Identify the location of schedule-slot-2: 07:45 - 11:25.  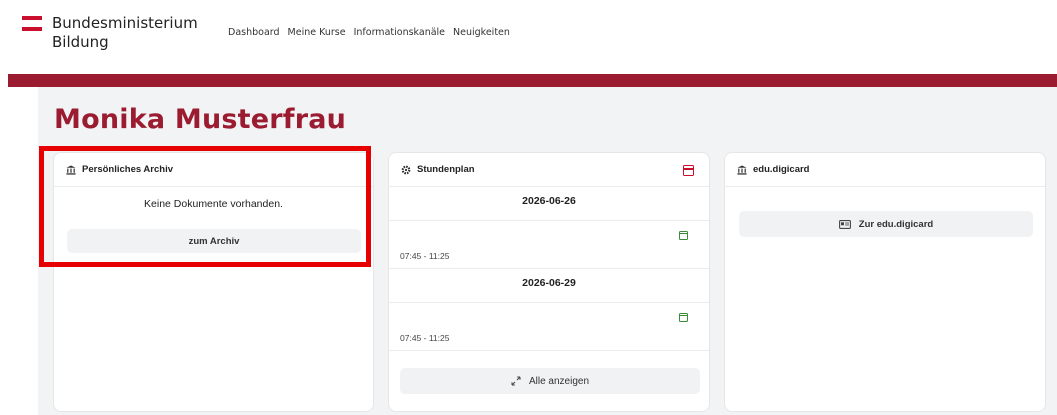
(549, 326).